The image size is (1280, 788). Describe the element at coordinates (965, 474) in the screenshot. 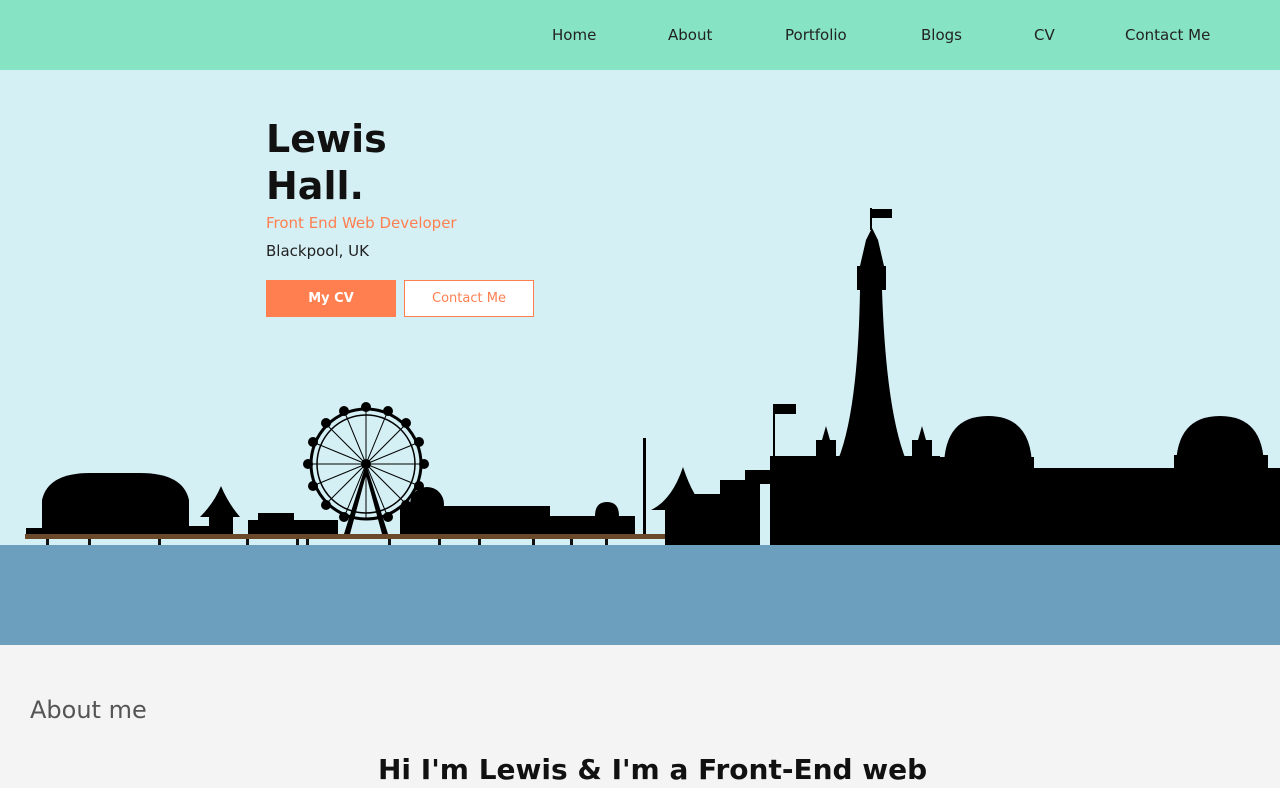

I see `promenade-buildings` at that location.